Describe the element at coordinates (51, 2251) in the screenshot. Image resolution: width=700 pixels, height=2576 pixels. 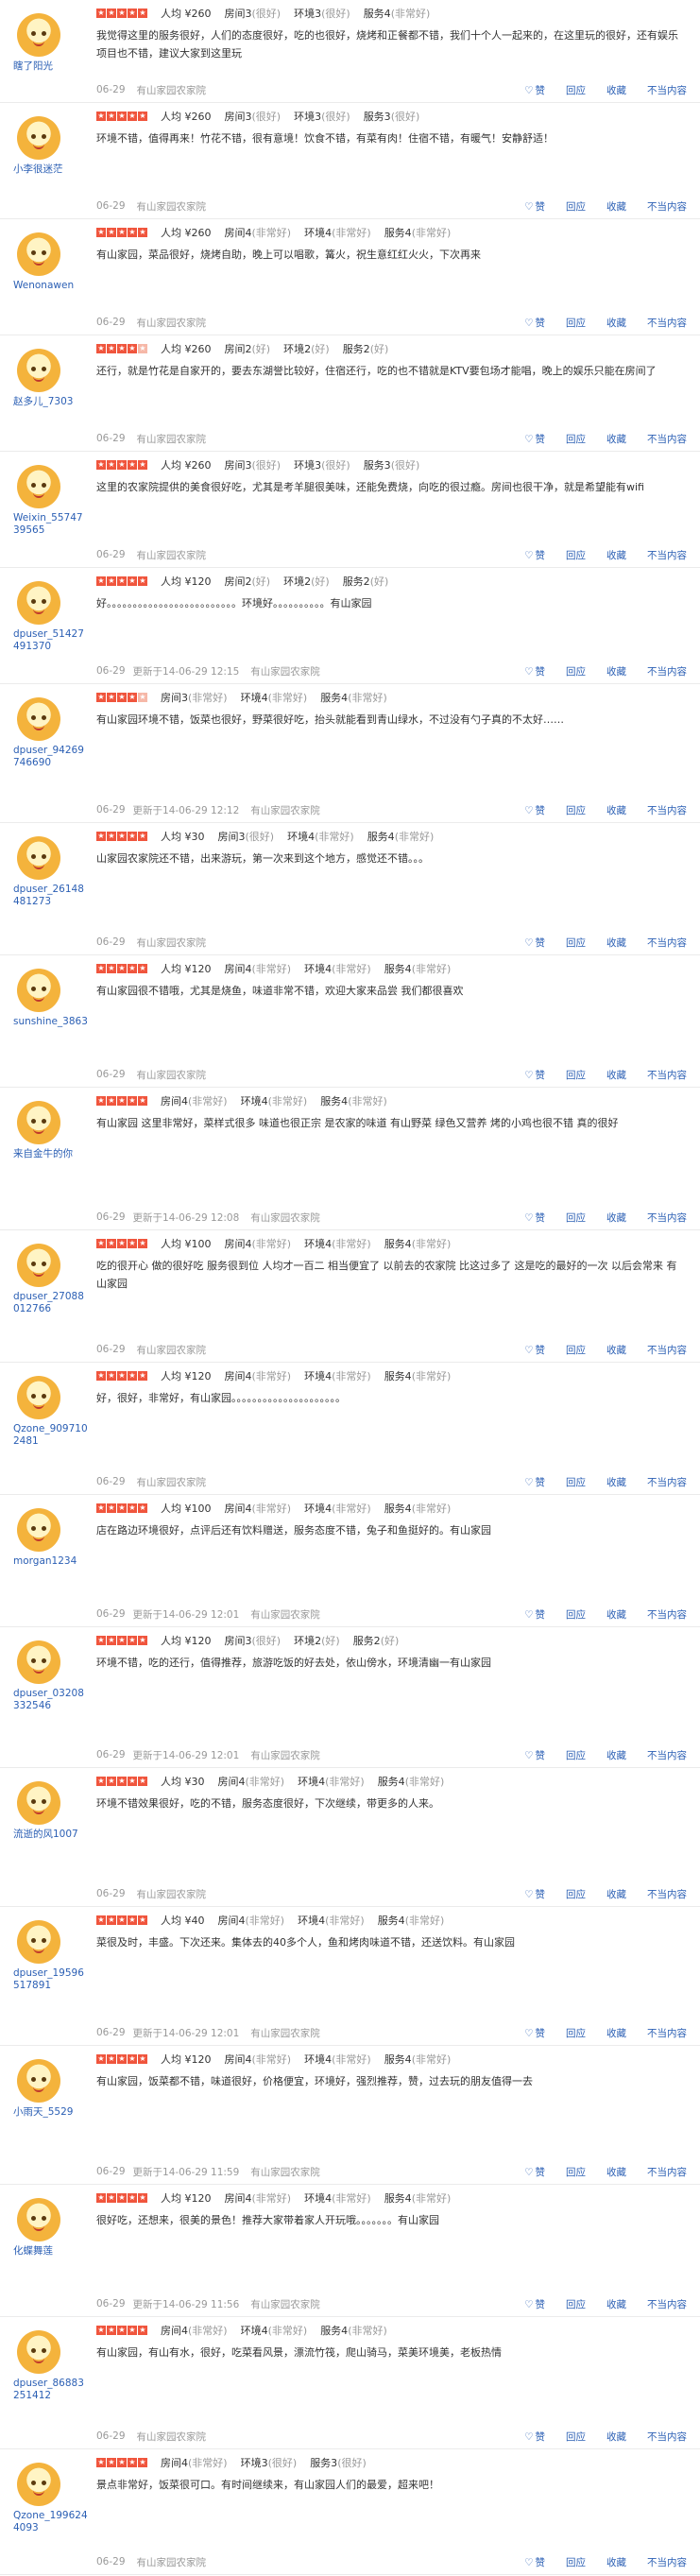
I see `username-link: 化蝶舞莲` at that location.